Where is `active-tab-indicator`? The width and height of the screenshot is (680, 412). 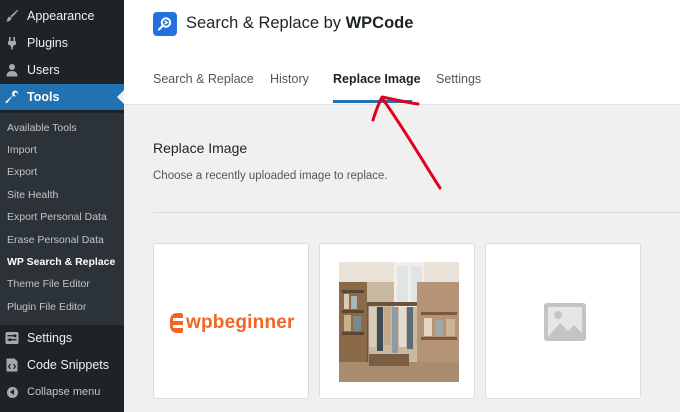
active-tab-indicator is located at coordinates (372, 101).